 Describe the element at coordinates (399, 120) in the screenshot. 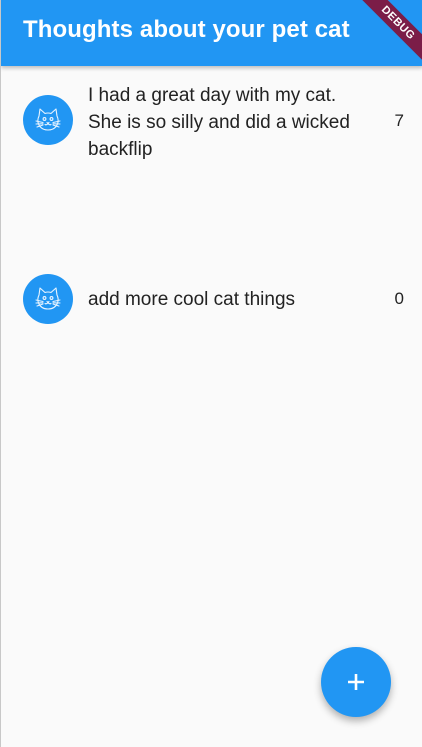

I see `thought-count: 7` at that location.